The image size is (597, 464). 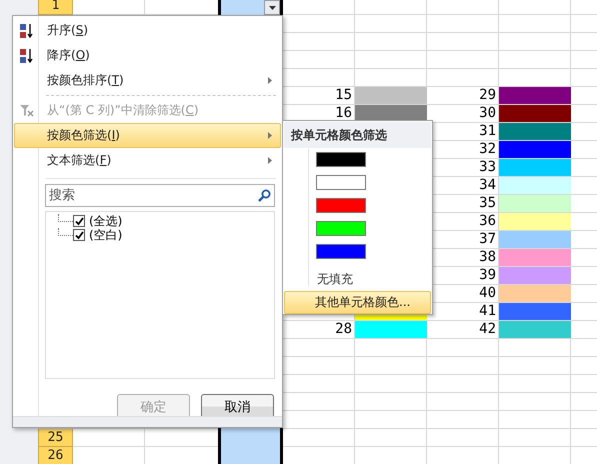 I want to click on table-cell-text: 15, so click(x=343, y=95).